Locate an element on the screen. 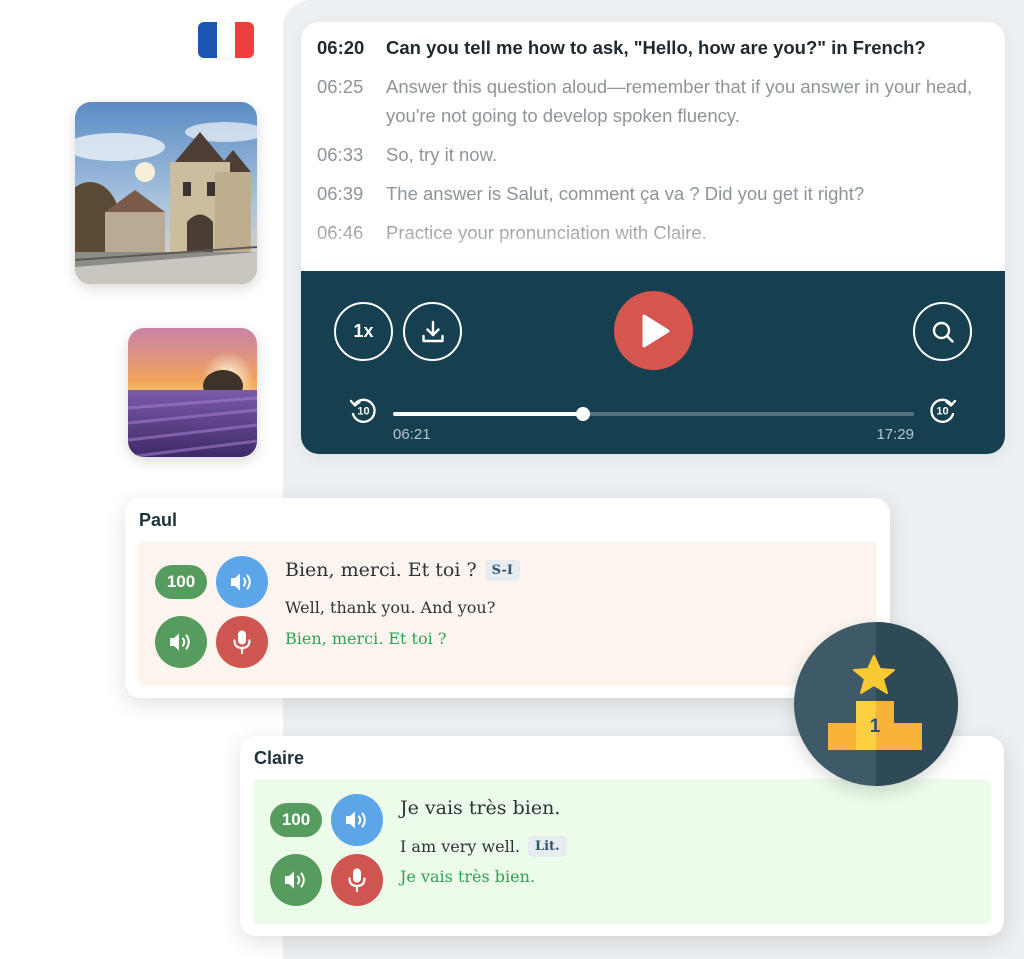 The image size is (1024, 959). translation-text: I am very well. Lit. is located at coordinates (483, 846).